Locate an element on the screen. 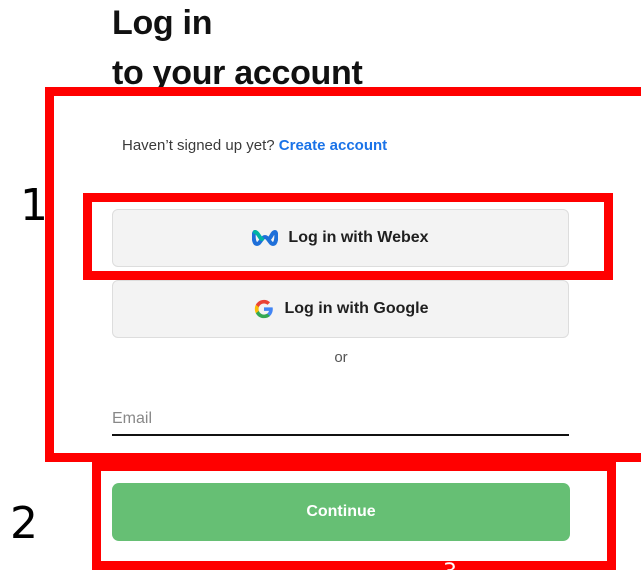 This screenshot has height=585, width=641. annotation-number-3: 3 is located at coordinates (450, 572).